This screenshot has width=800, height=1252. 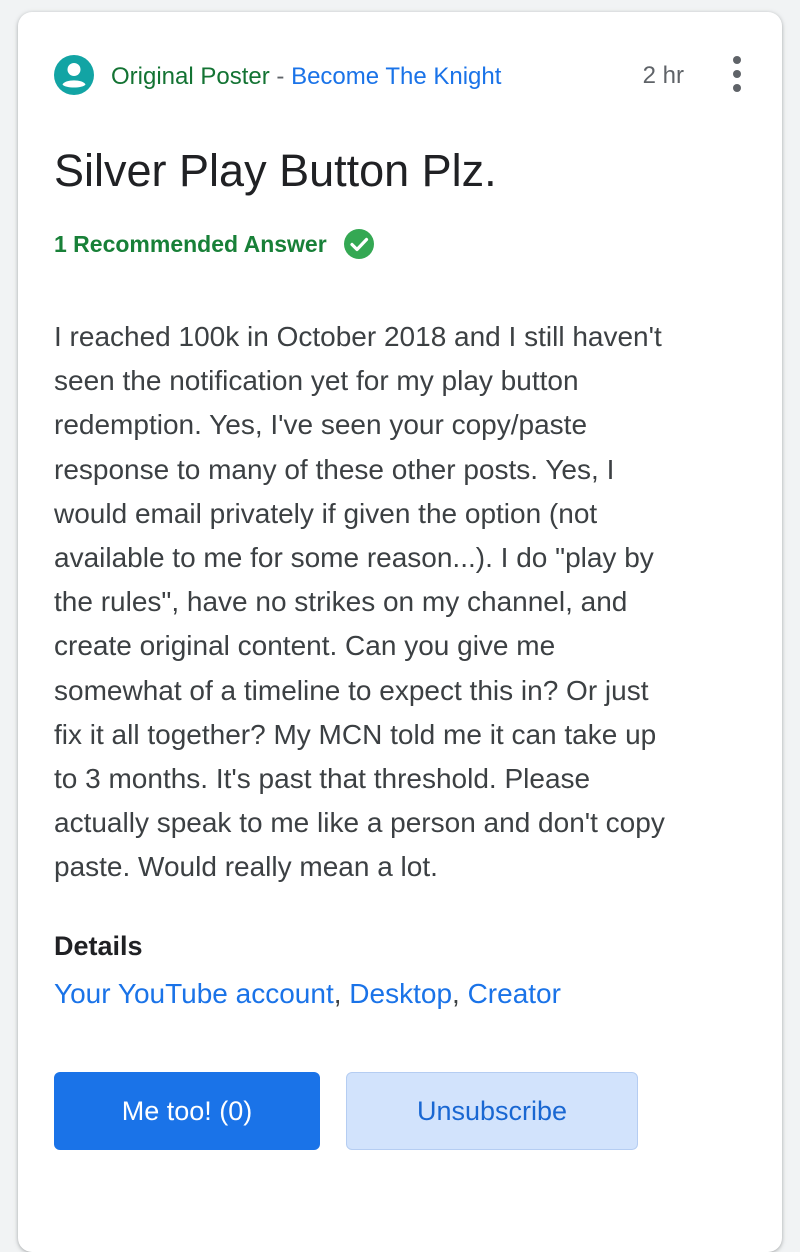 What do you see at coordinates (187, 1111) in the screenshot?
I see `me-too-button: Me too! (0)` at bounding box center [187, 1111].